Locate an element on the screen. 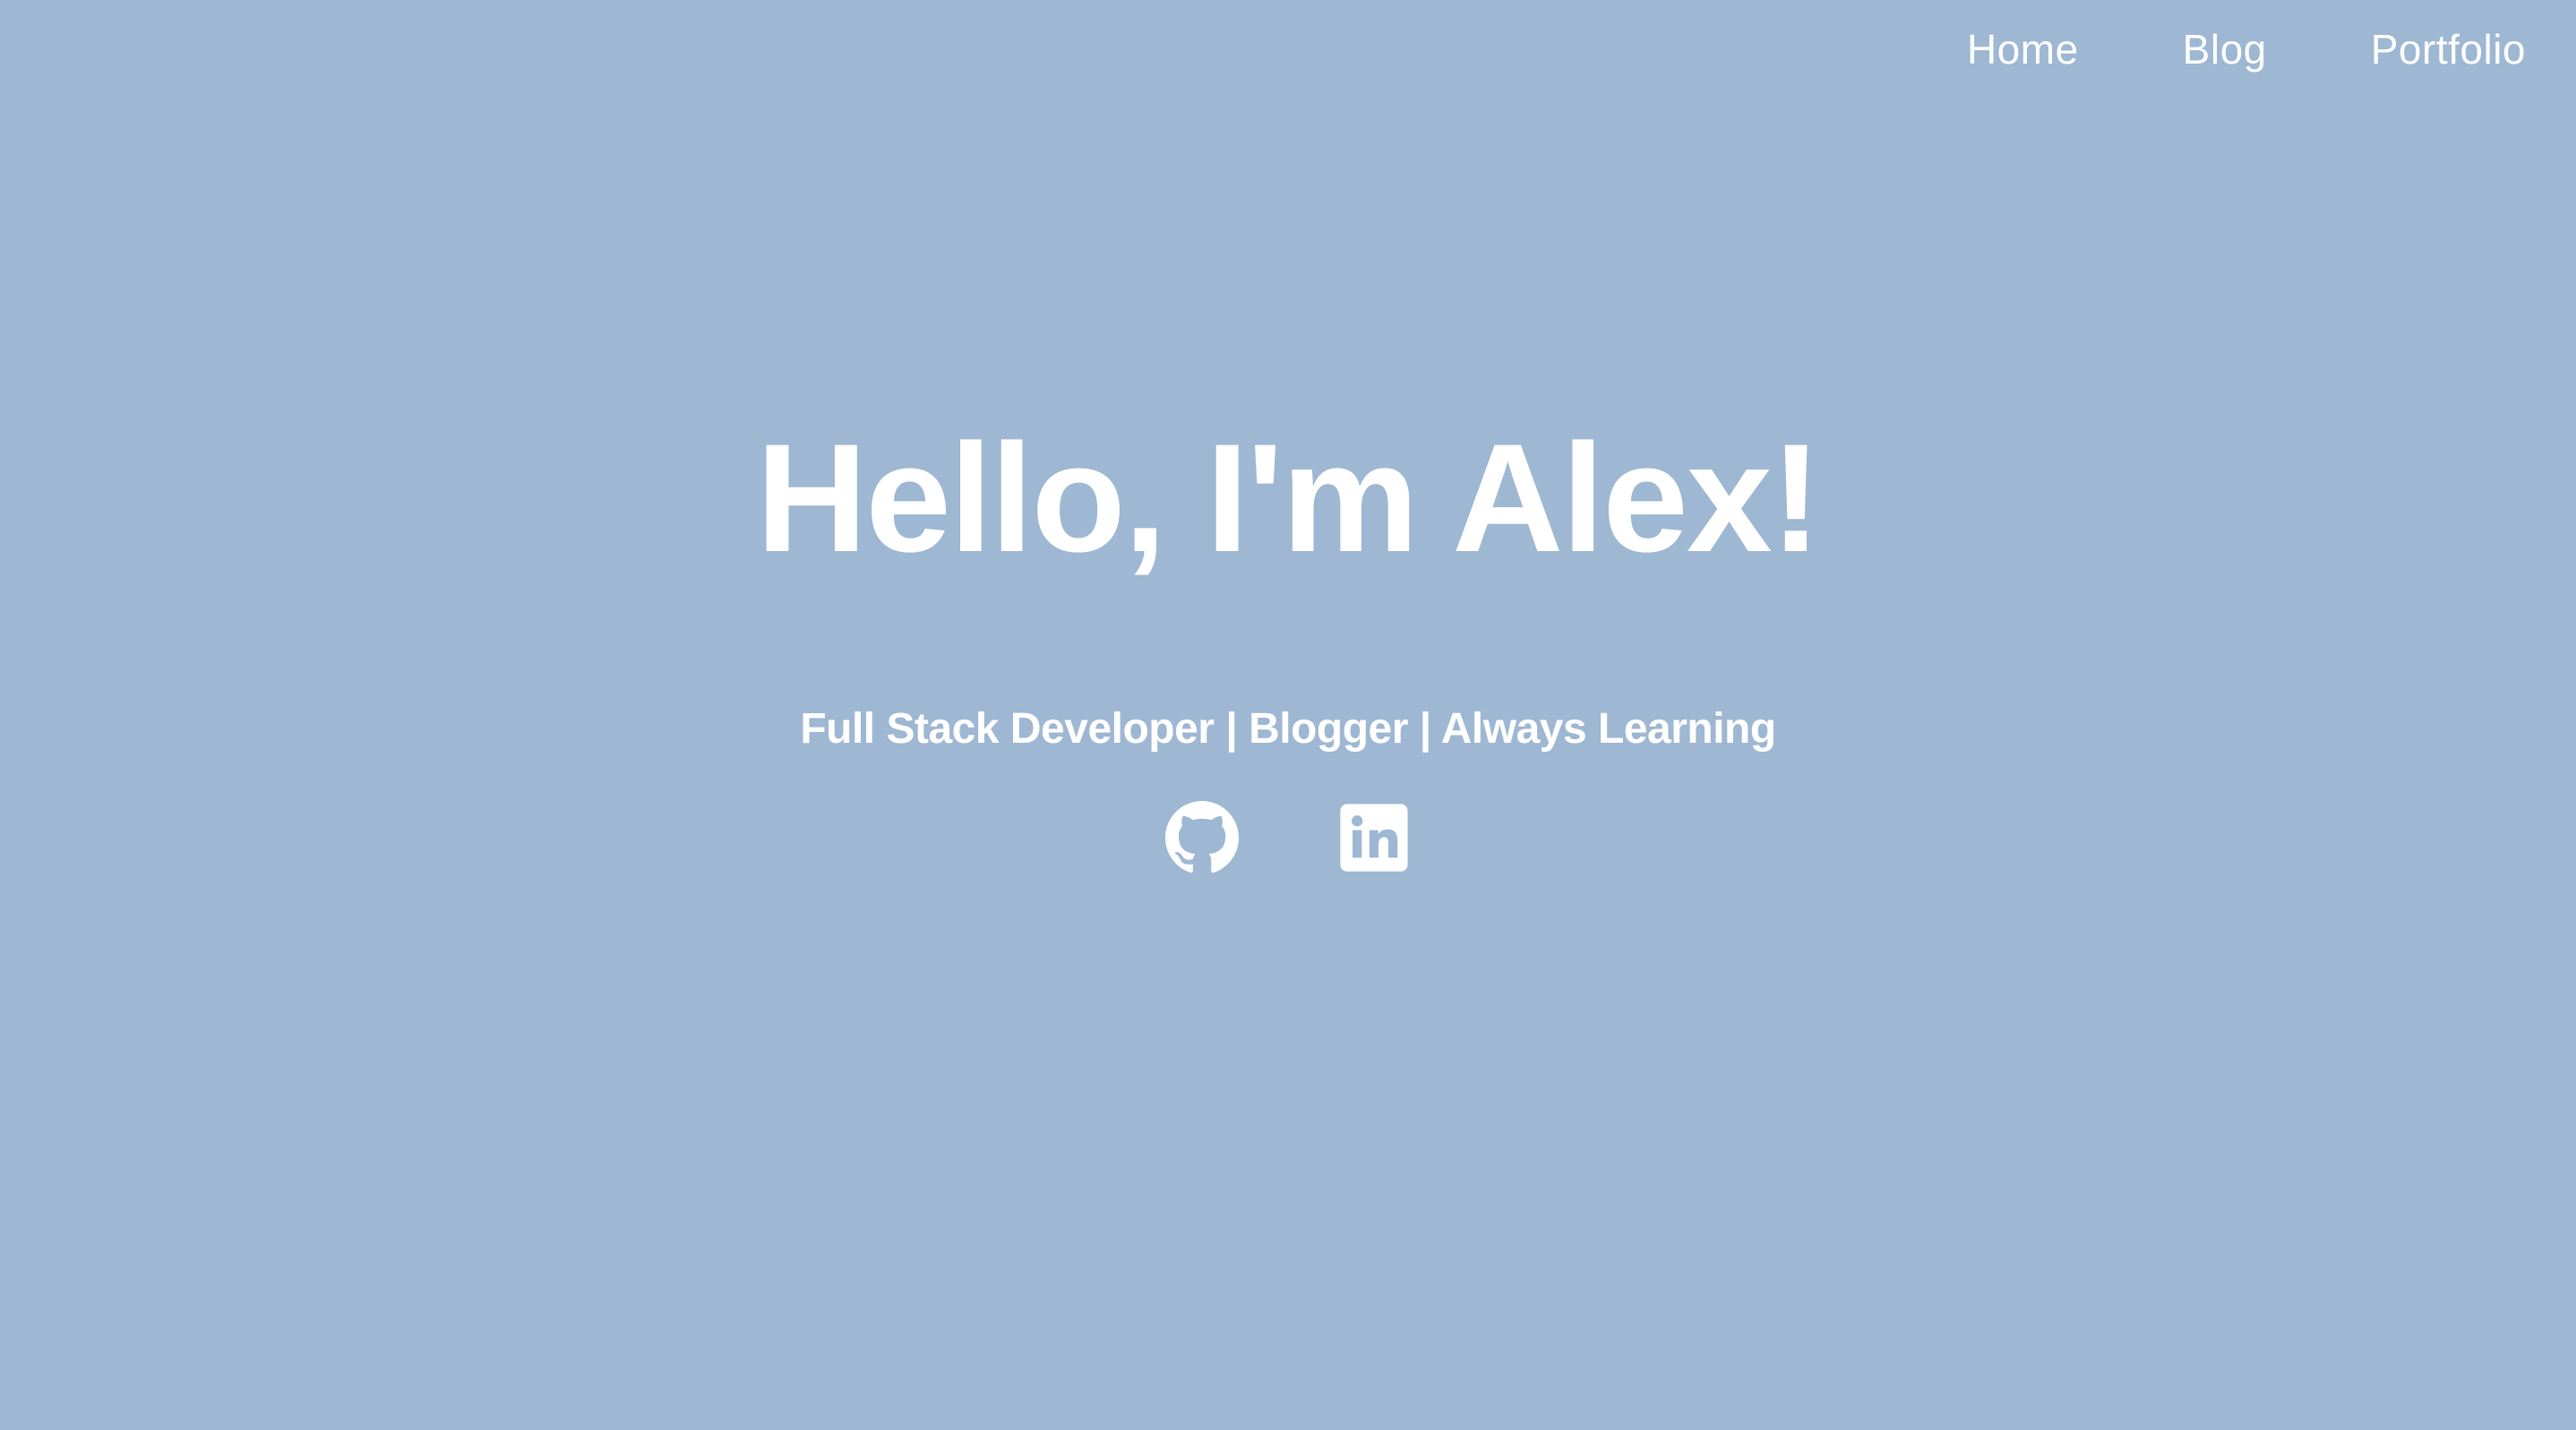  social-links is located at coordinates (1288, 837).